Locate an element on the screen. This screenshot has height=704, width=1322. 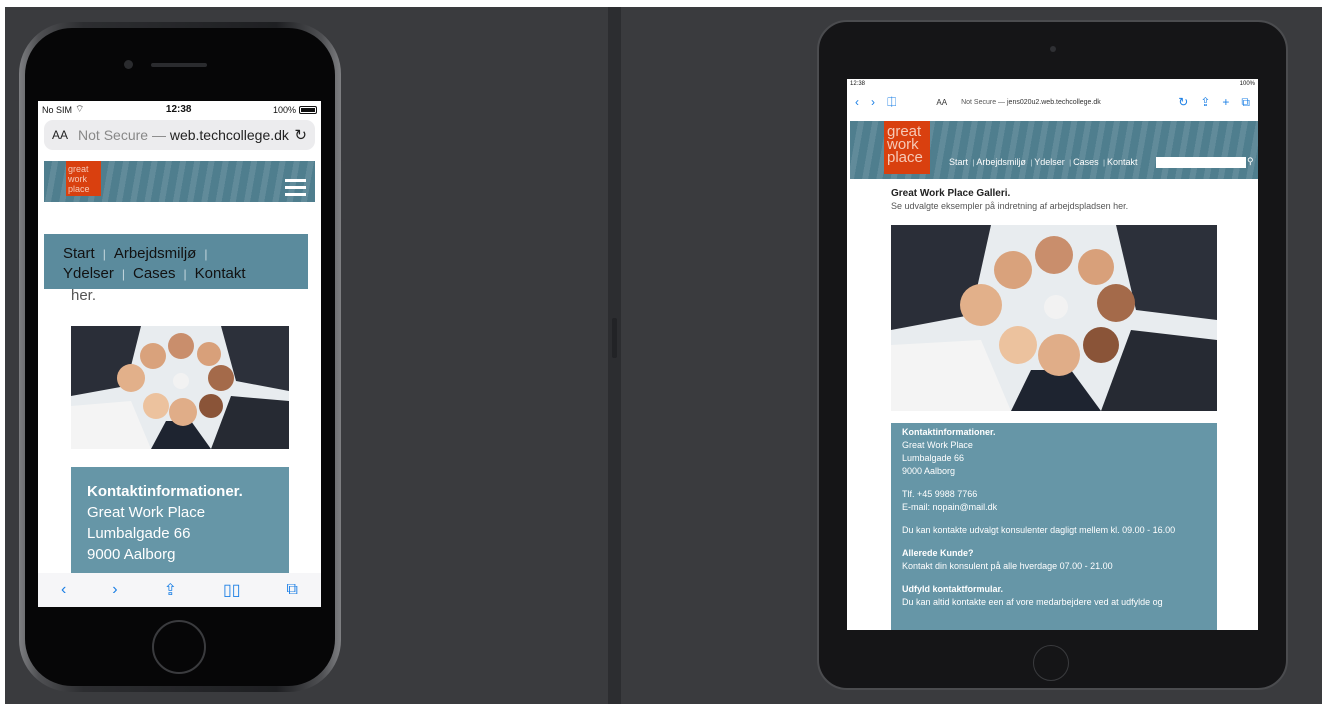
url-host: jens020u2.web.techcollege.dk is located at coordinates (1054, 102).